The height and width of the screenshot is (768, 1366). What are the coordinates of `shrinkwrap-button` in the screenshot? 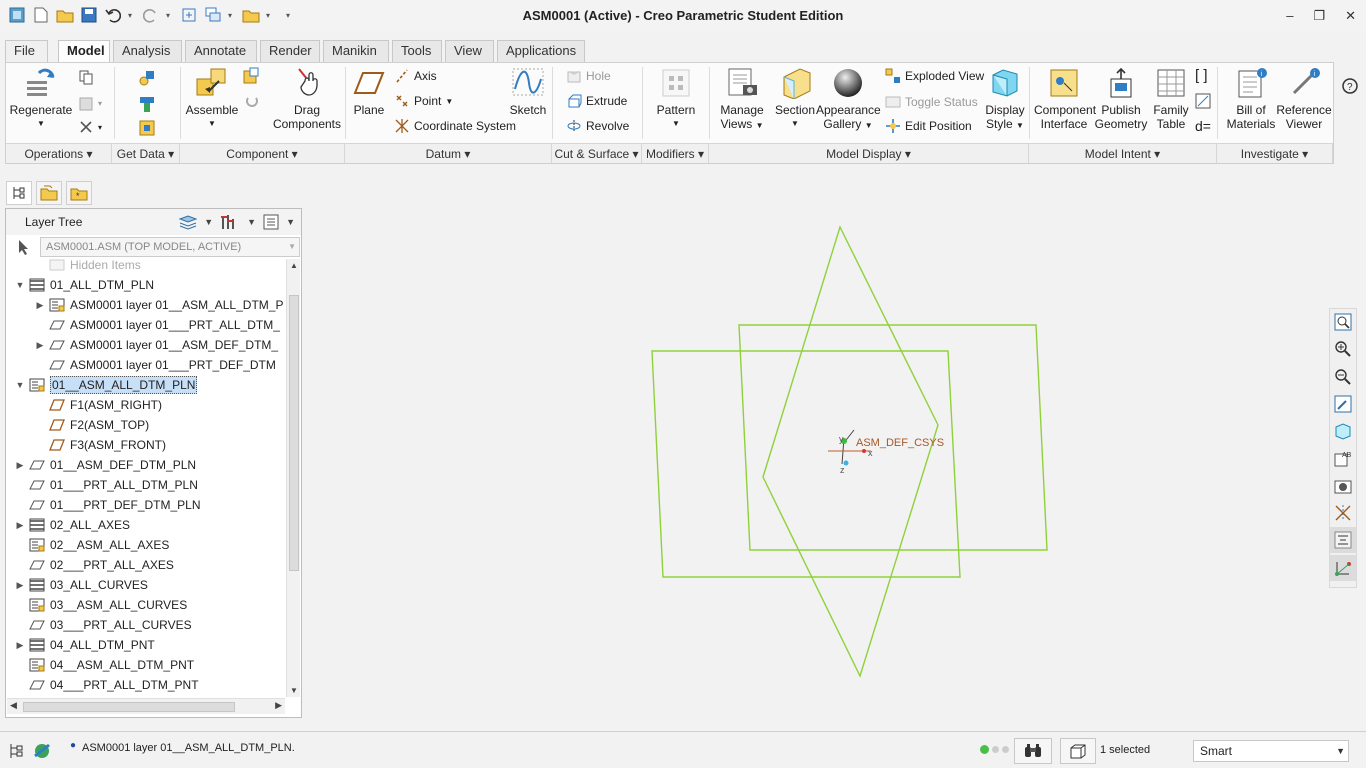 It's located at (147, 128).